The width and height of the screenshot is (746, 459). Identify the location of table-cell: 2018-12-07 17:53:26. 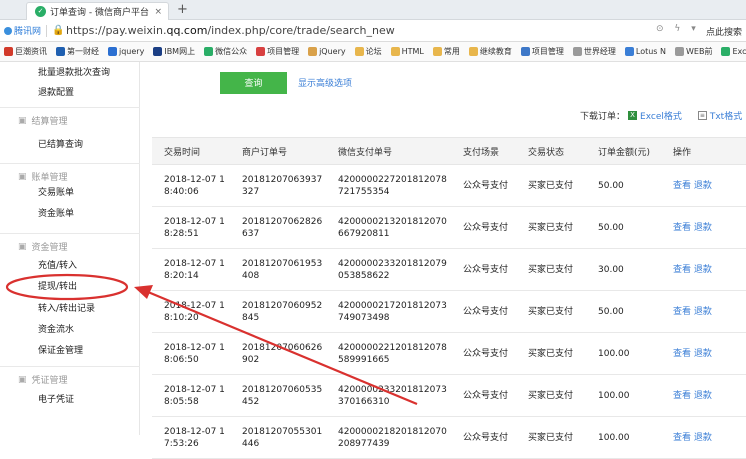
(191, 437).